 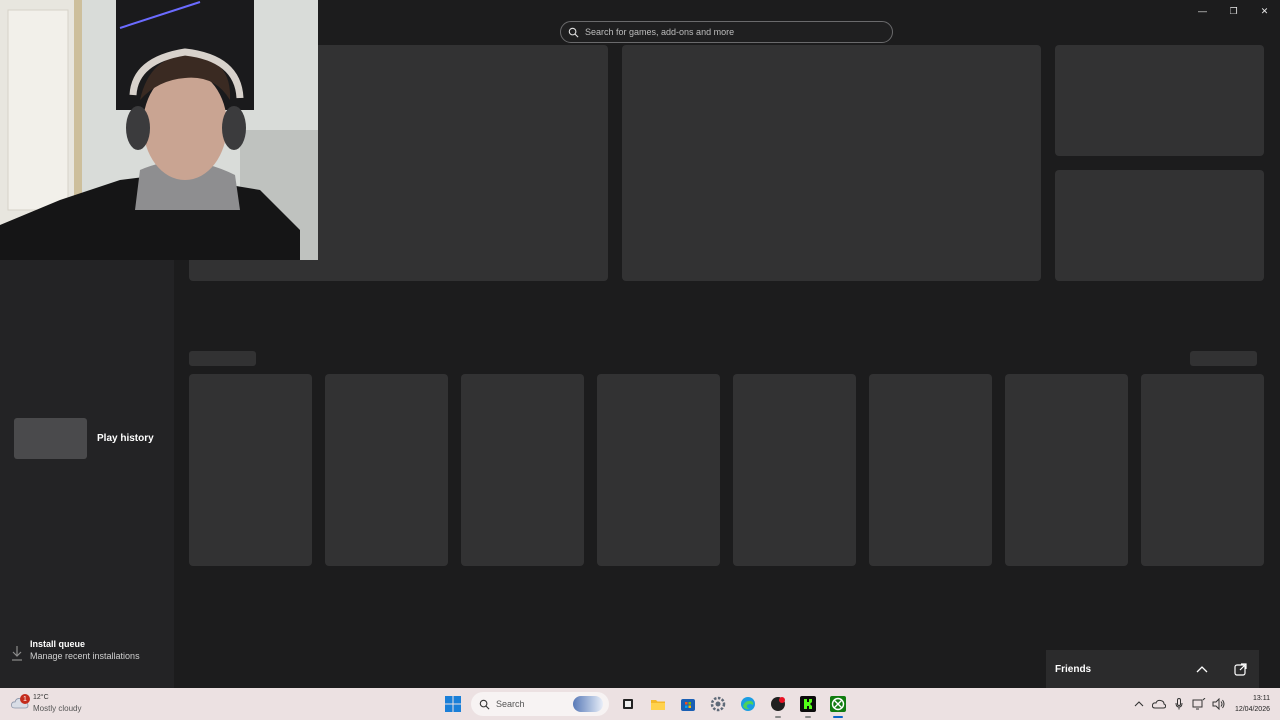 What do you see at coordinates (45, 703) in the screenshot?
I see `weather-widget: 1 12°C Mostly cloudy` at bounding box center [45, 703].